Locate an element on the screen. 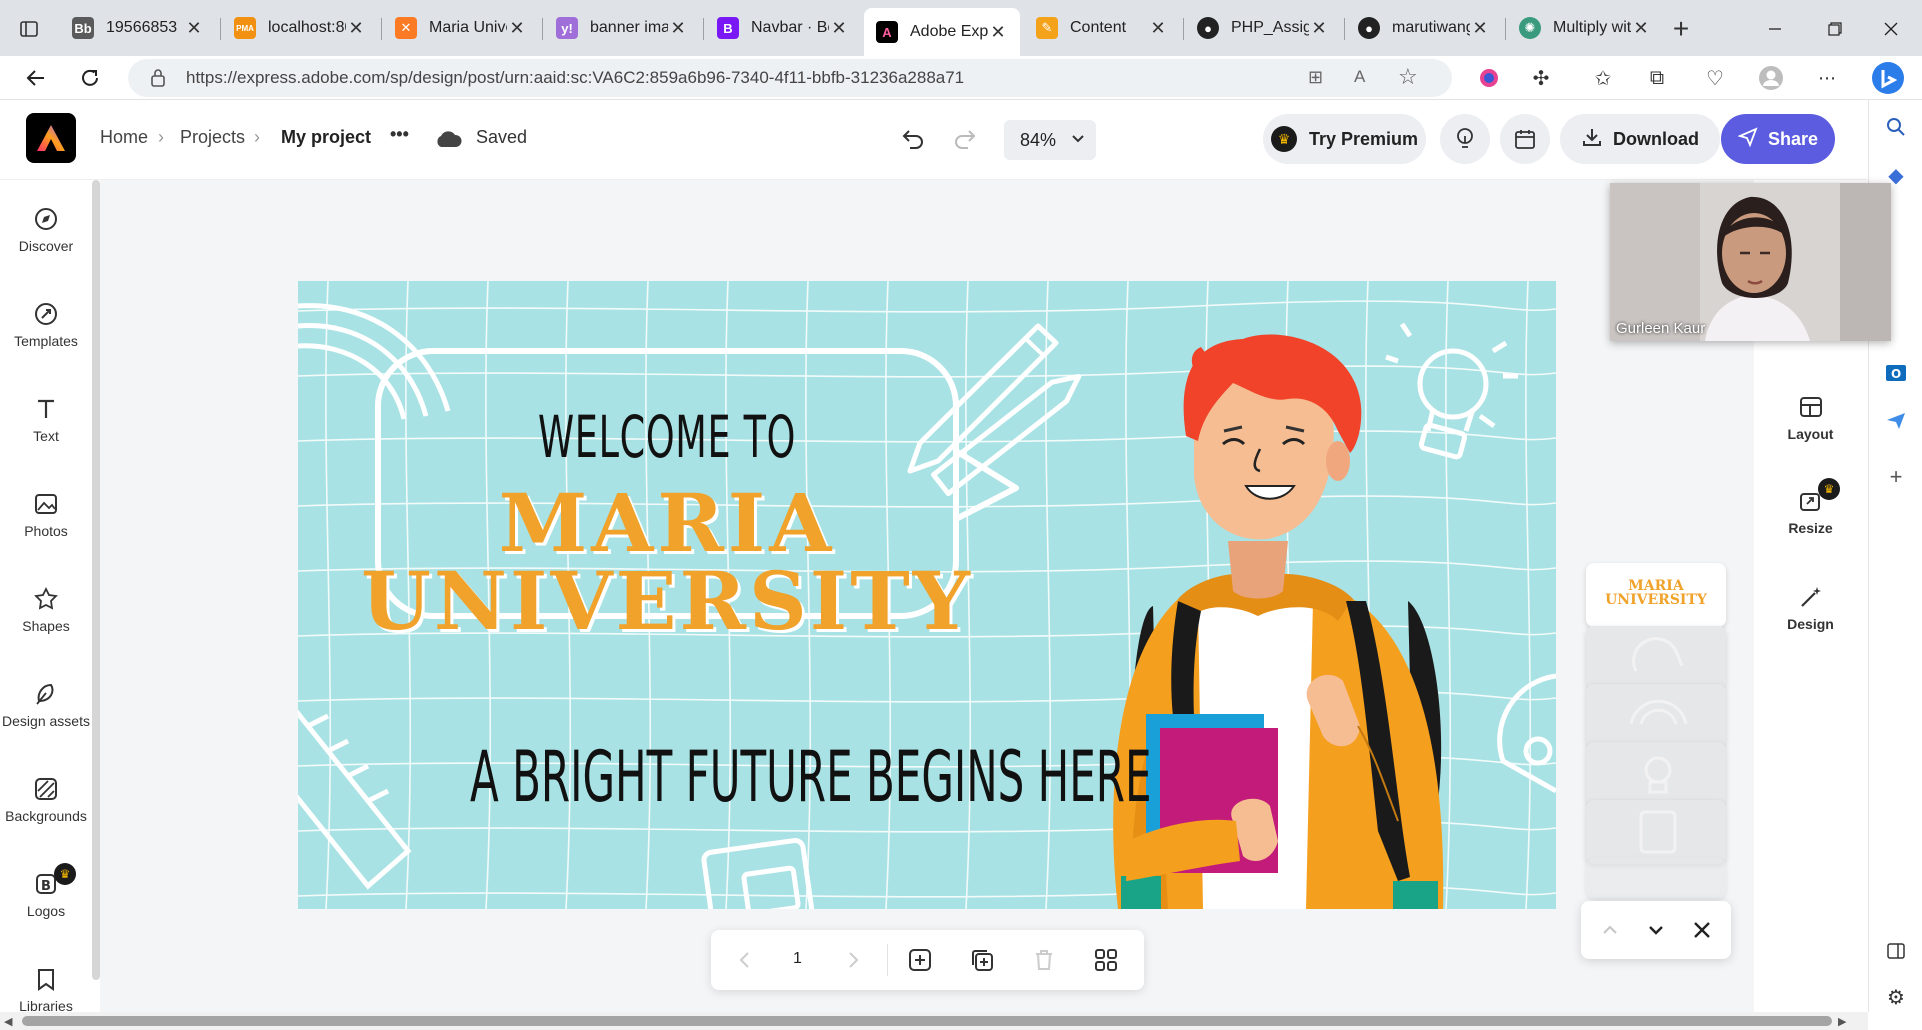 The image size is (1922, 1030). breadcrumb-projects: Projects is located at coordinates (212, 137).